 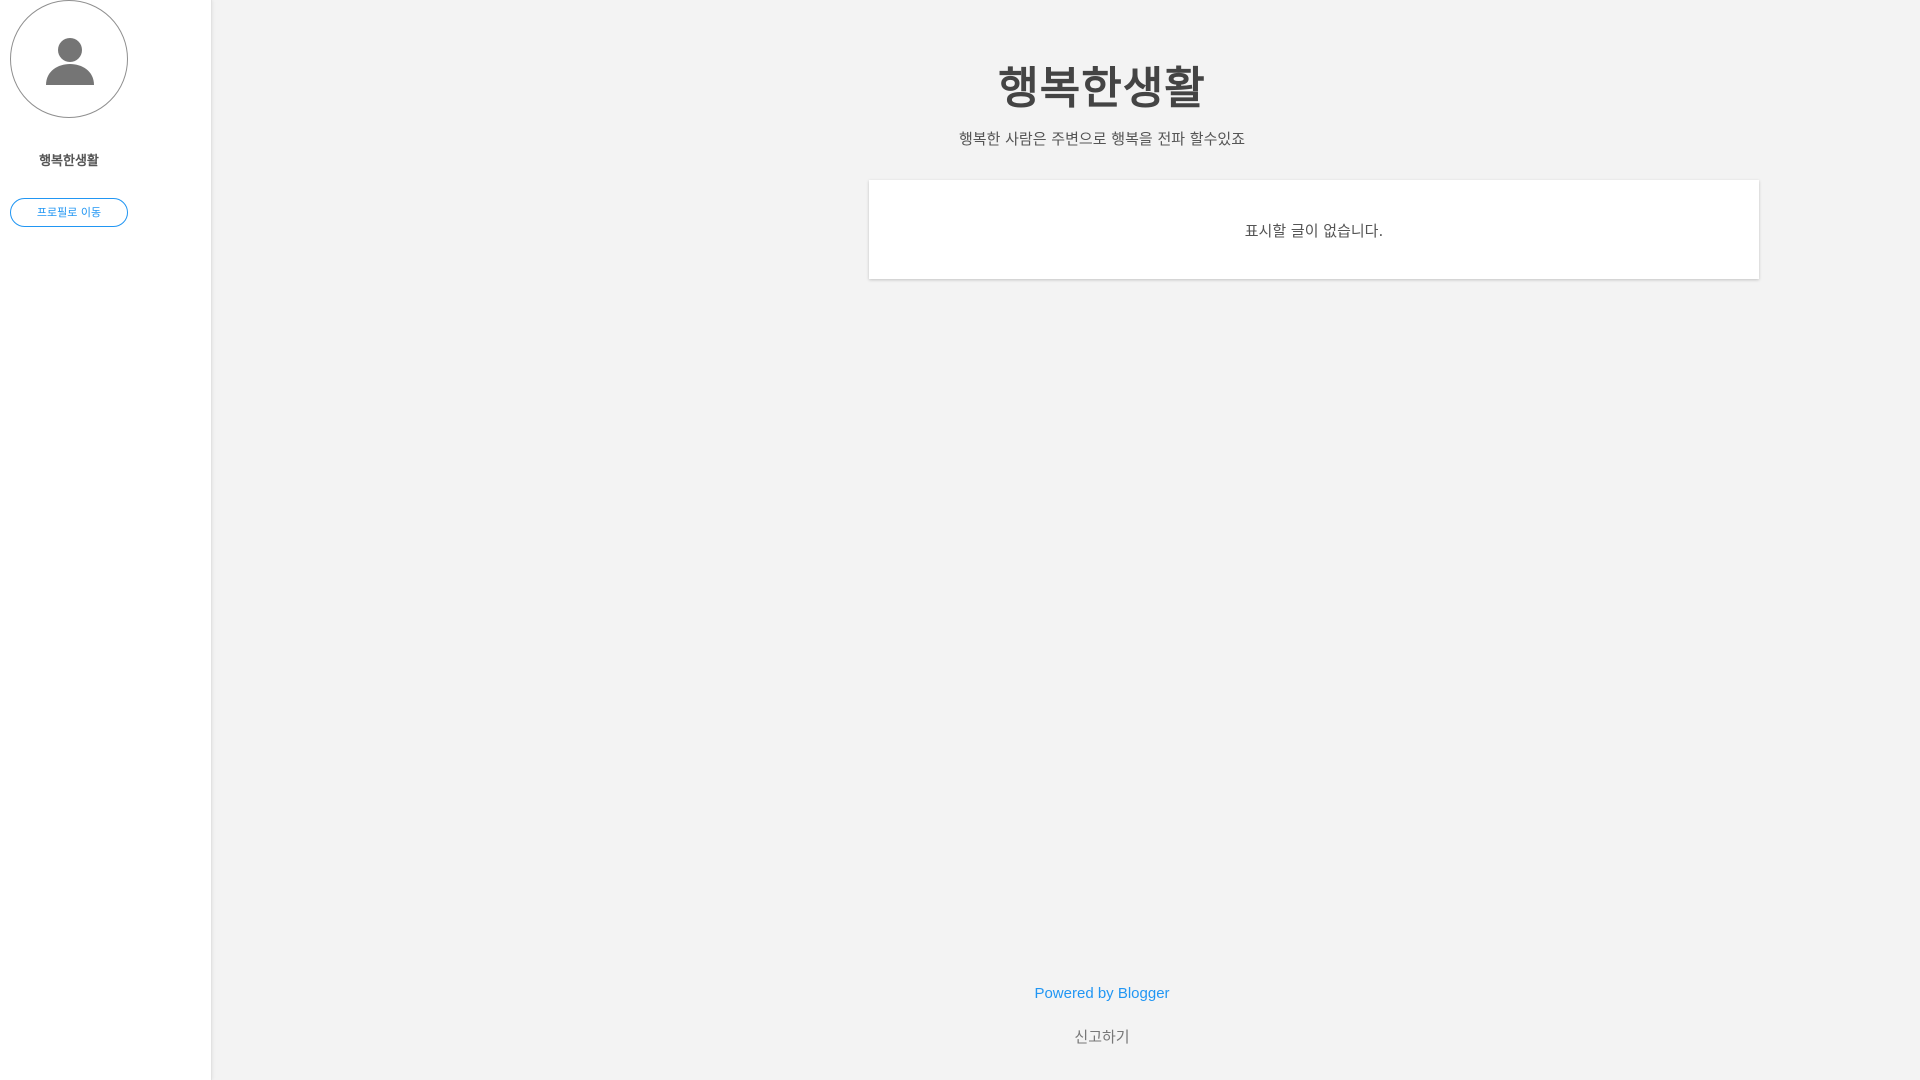 What do you see at coordinates (69, 161) in the screenshot?
I see `profile-name: 행복한생활` at bounding box center [69, 161].